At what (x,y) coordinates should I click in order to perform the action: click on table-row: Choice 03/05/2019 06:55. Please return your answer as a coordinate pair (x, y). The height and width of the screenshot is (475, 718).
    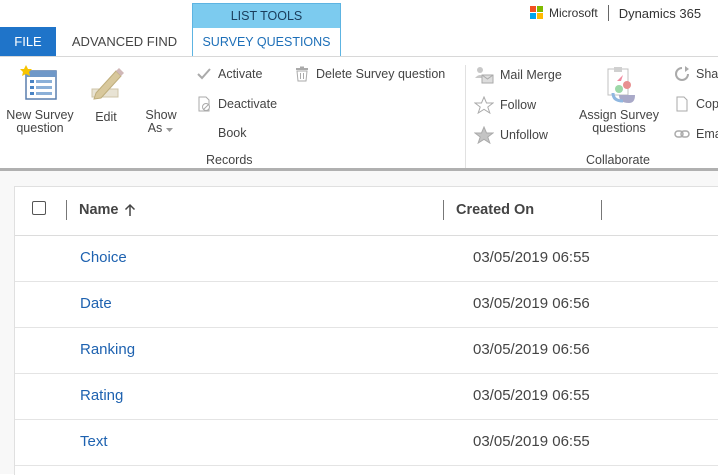
    Looking at the image, I should click on (366, 258).